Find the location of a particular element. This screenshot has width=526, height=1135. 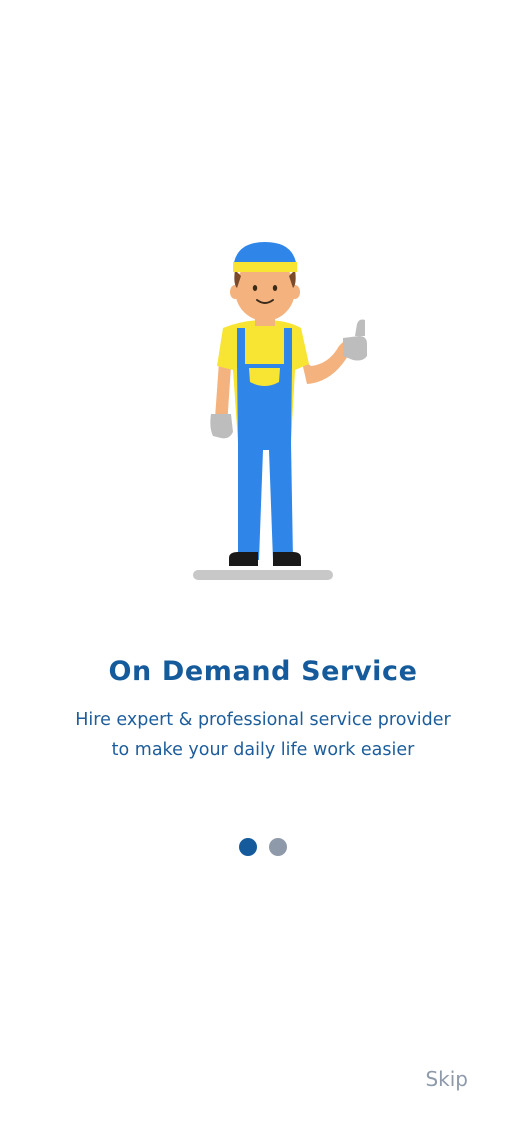

skip-button: Skip is located at coordinates (446, 1079).